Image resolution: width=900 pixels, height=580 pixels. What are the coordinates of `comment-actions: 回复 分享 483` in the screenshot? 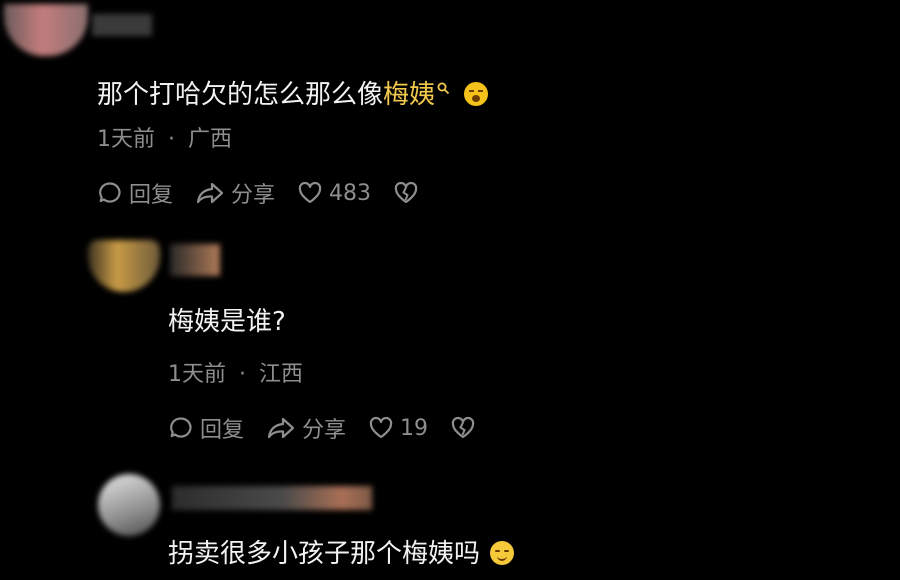 It's located at (272, 193).